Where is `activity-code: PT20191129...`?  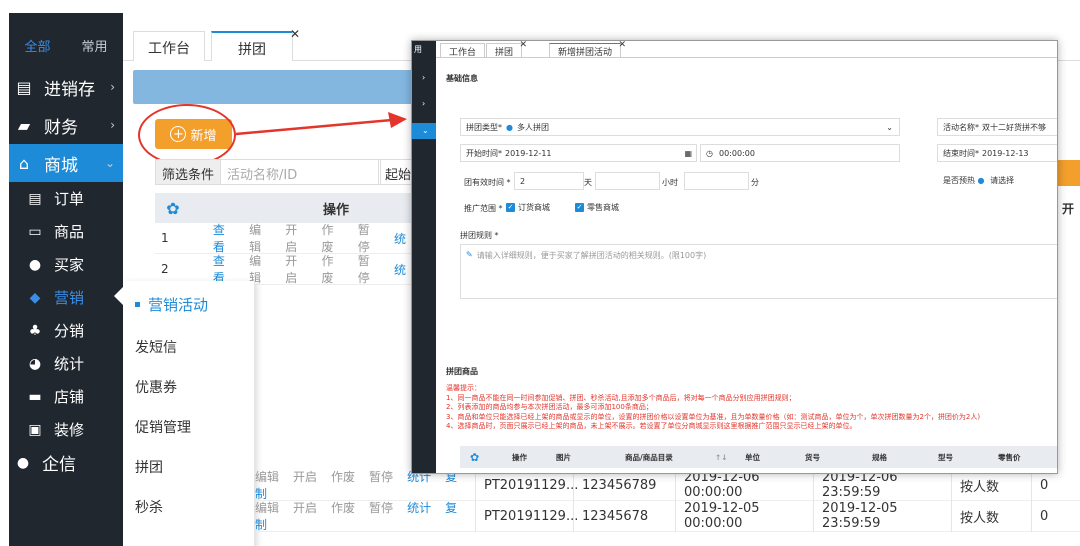
activity-code: PT20191129... is located at coordinates (526, 516).